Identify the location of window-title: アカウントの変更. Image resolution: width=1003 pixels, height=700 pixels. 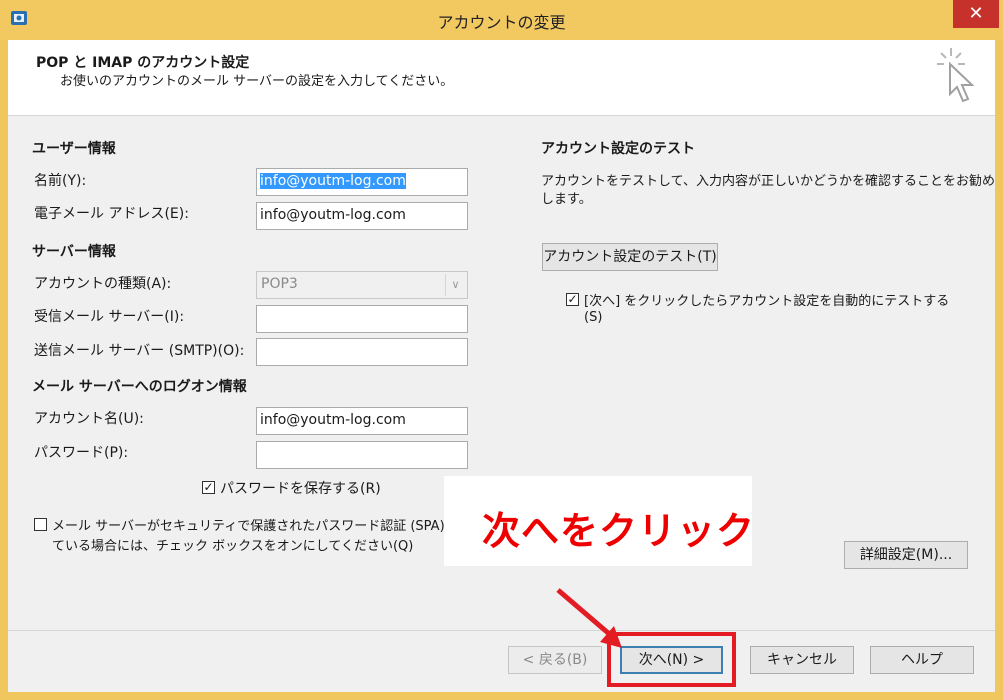
(501, 22).